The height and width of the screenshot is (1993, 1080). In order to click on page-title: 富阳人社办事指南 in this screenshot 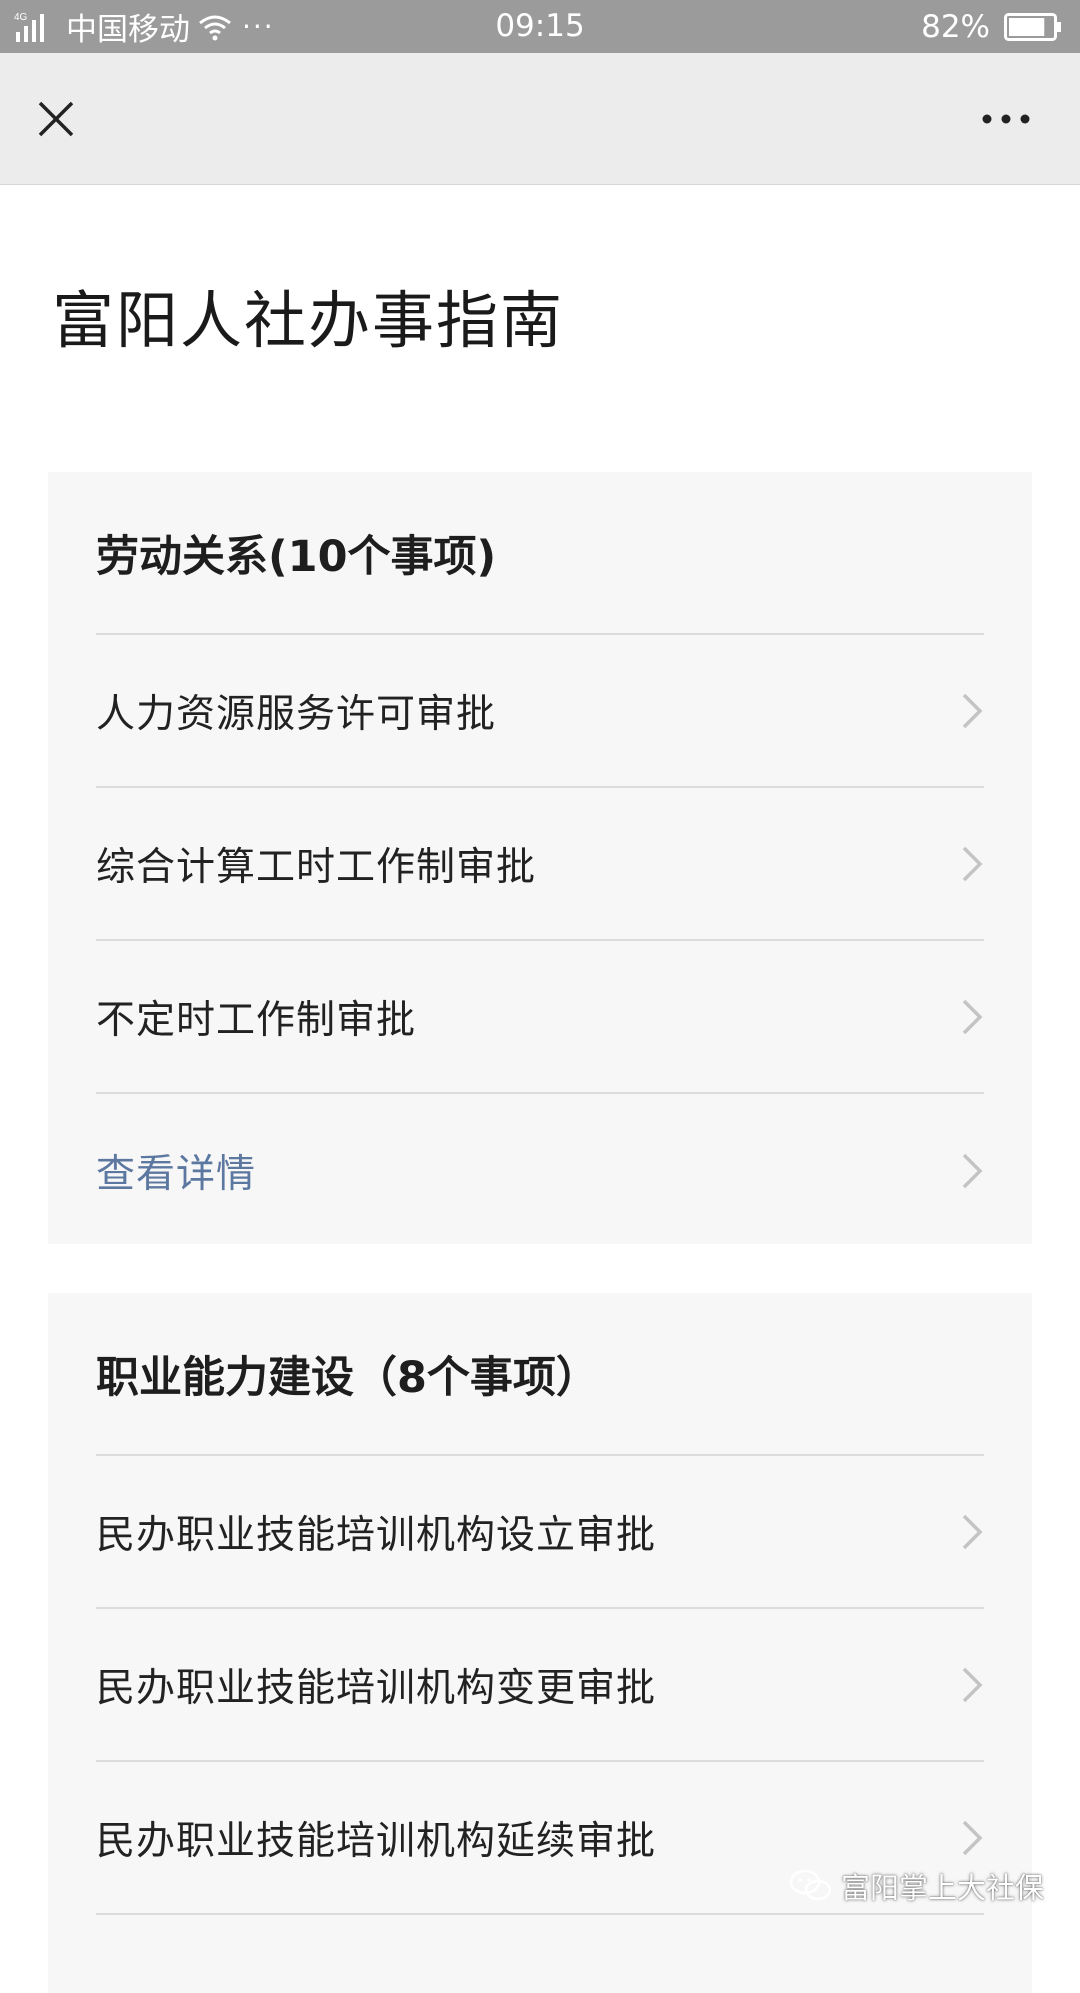, I will do `click(308, 320)`.